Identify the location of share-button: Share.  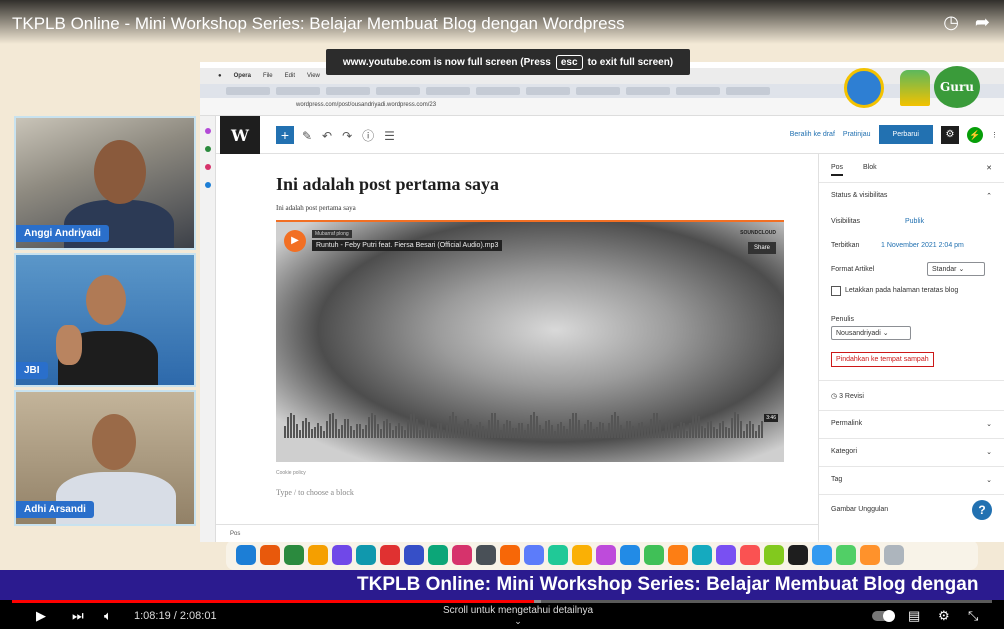
(761, 248).